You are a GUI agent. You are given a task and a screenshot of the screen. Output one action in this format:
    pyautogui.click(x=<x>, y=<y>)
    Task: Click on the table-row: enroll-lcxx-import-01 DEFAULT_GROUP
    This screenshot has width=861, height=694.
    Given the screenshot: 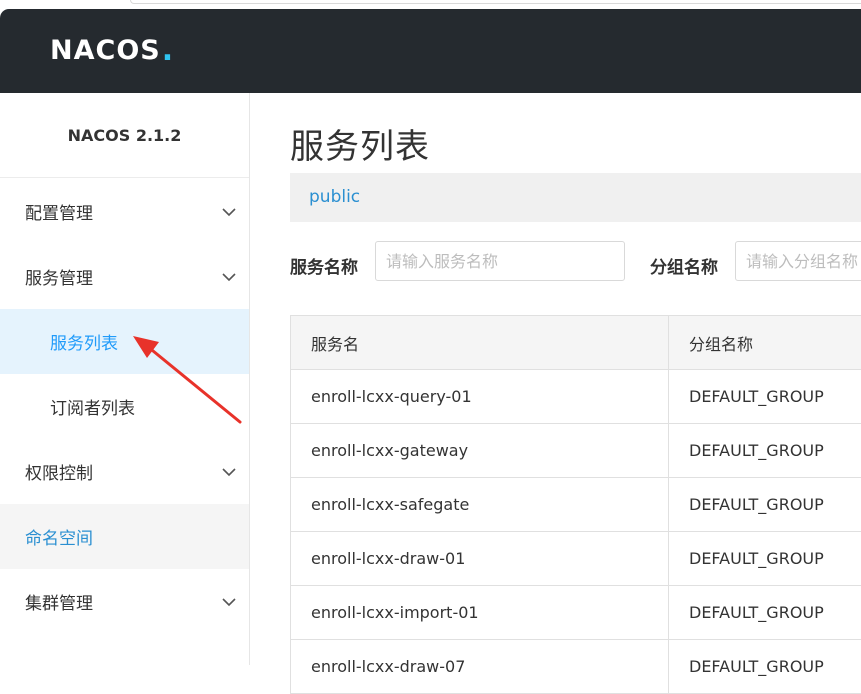 What is the action you would take?
    pyautogui.click(x=576, y=613)
    